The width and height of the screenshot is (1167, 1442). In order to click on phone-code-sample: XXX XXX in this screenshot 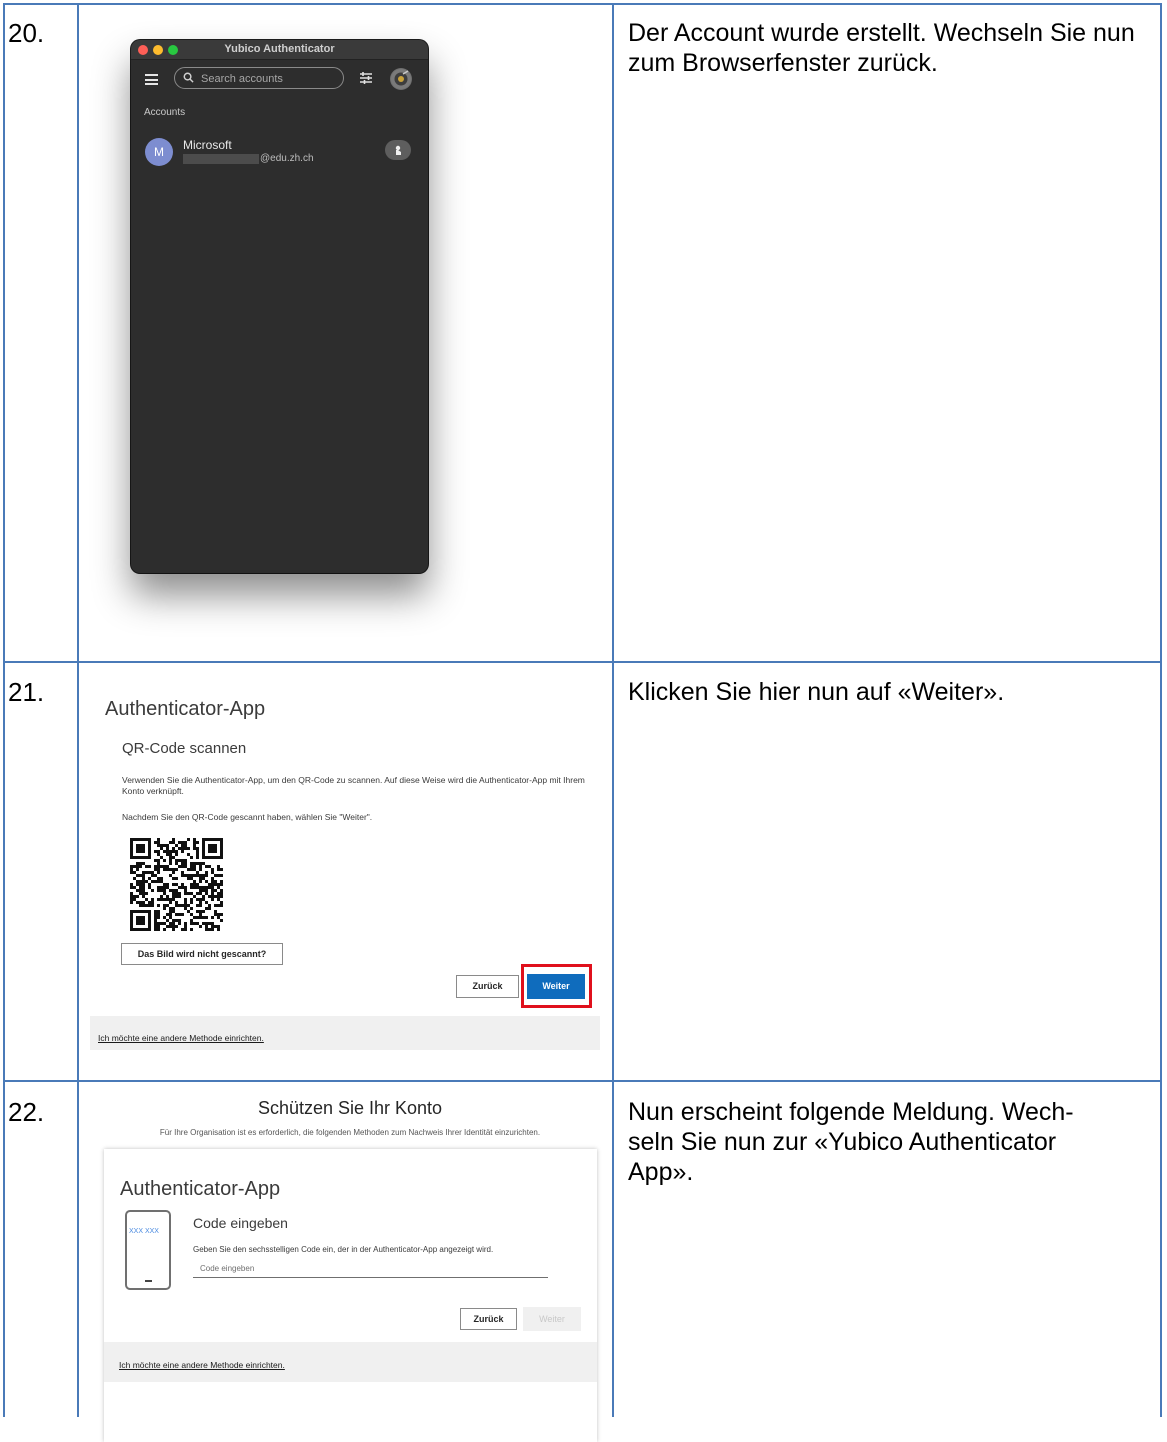, I will do `click(144, 1231)`.